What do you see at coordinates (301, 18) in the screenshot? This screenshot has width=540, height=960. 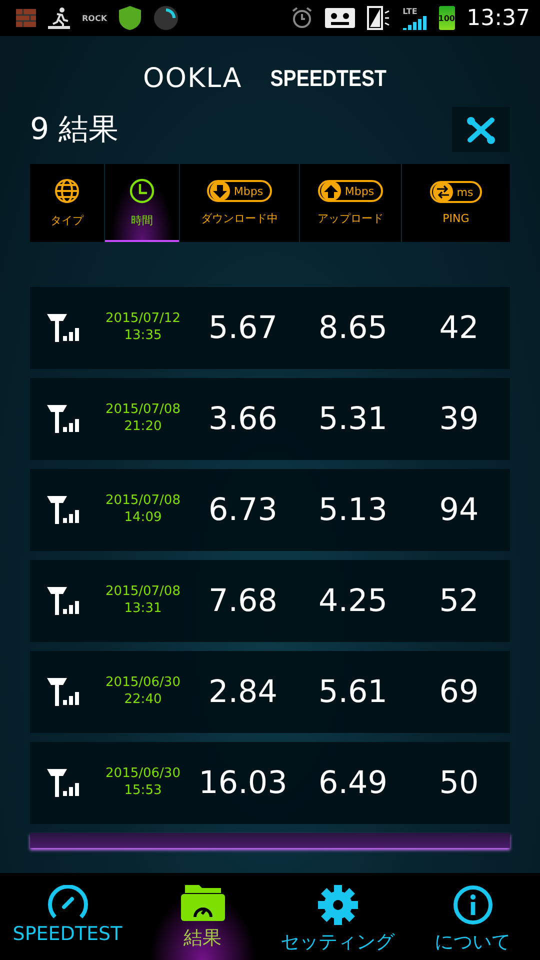 I see `alarm-clock-icon` at bounding box center [301, 18].